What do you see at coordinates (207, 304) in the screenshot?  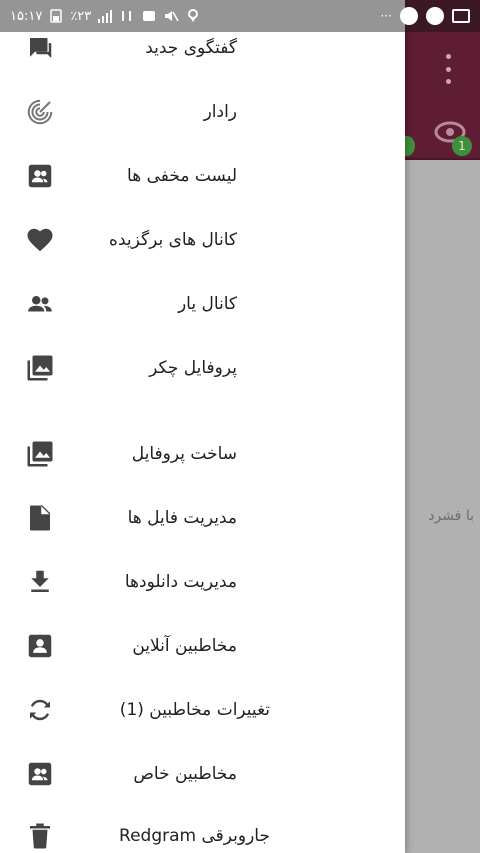 I see `menu-item-label: کانال یار` at bounding box center [207, 304].